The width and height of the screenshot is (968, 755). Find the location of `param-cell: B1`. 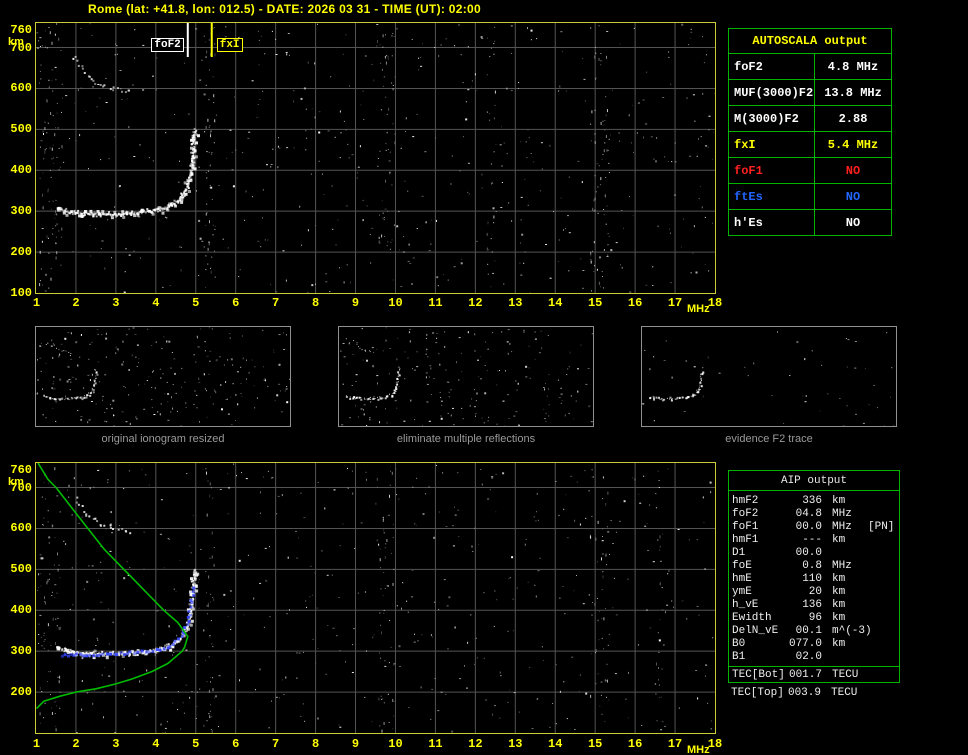

param-cell: B1 is located at coordinates (739, 657).